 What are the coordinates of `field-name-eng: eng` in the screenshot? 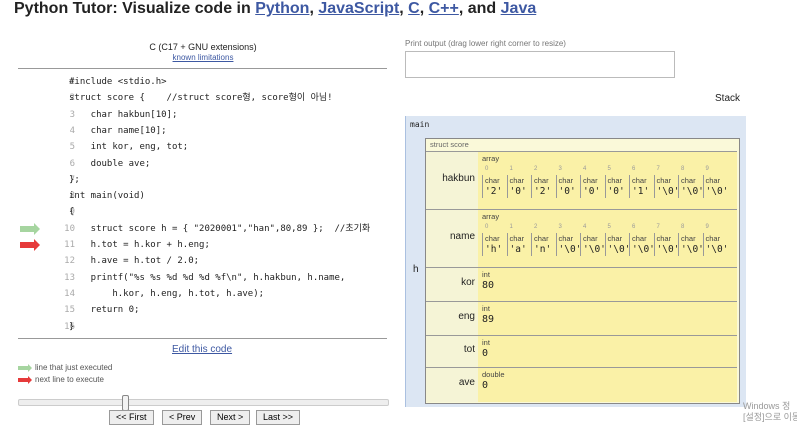 It's located at (466, 316).